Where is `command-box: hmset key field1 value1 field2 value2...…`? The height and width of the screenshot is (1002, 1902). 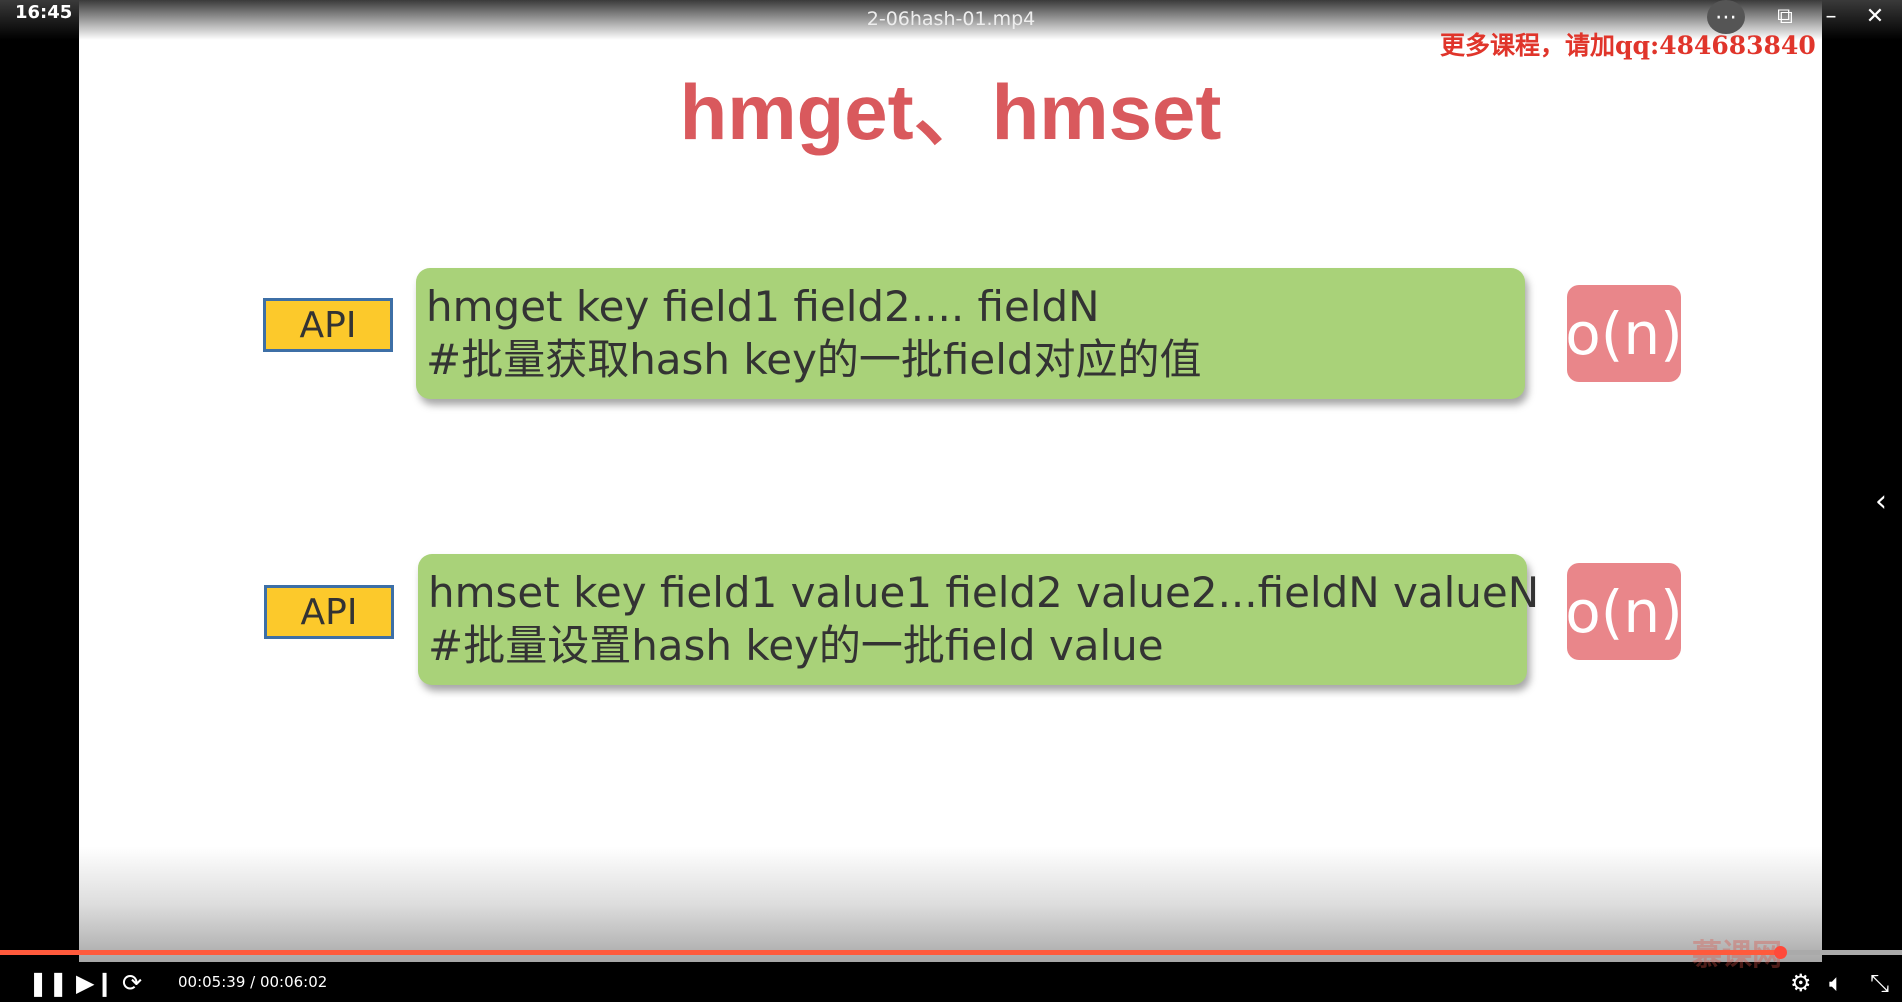
command-box: hmset key field1 value1 field2 value2...… is located at coordinates (979, 619).